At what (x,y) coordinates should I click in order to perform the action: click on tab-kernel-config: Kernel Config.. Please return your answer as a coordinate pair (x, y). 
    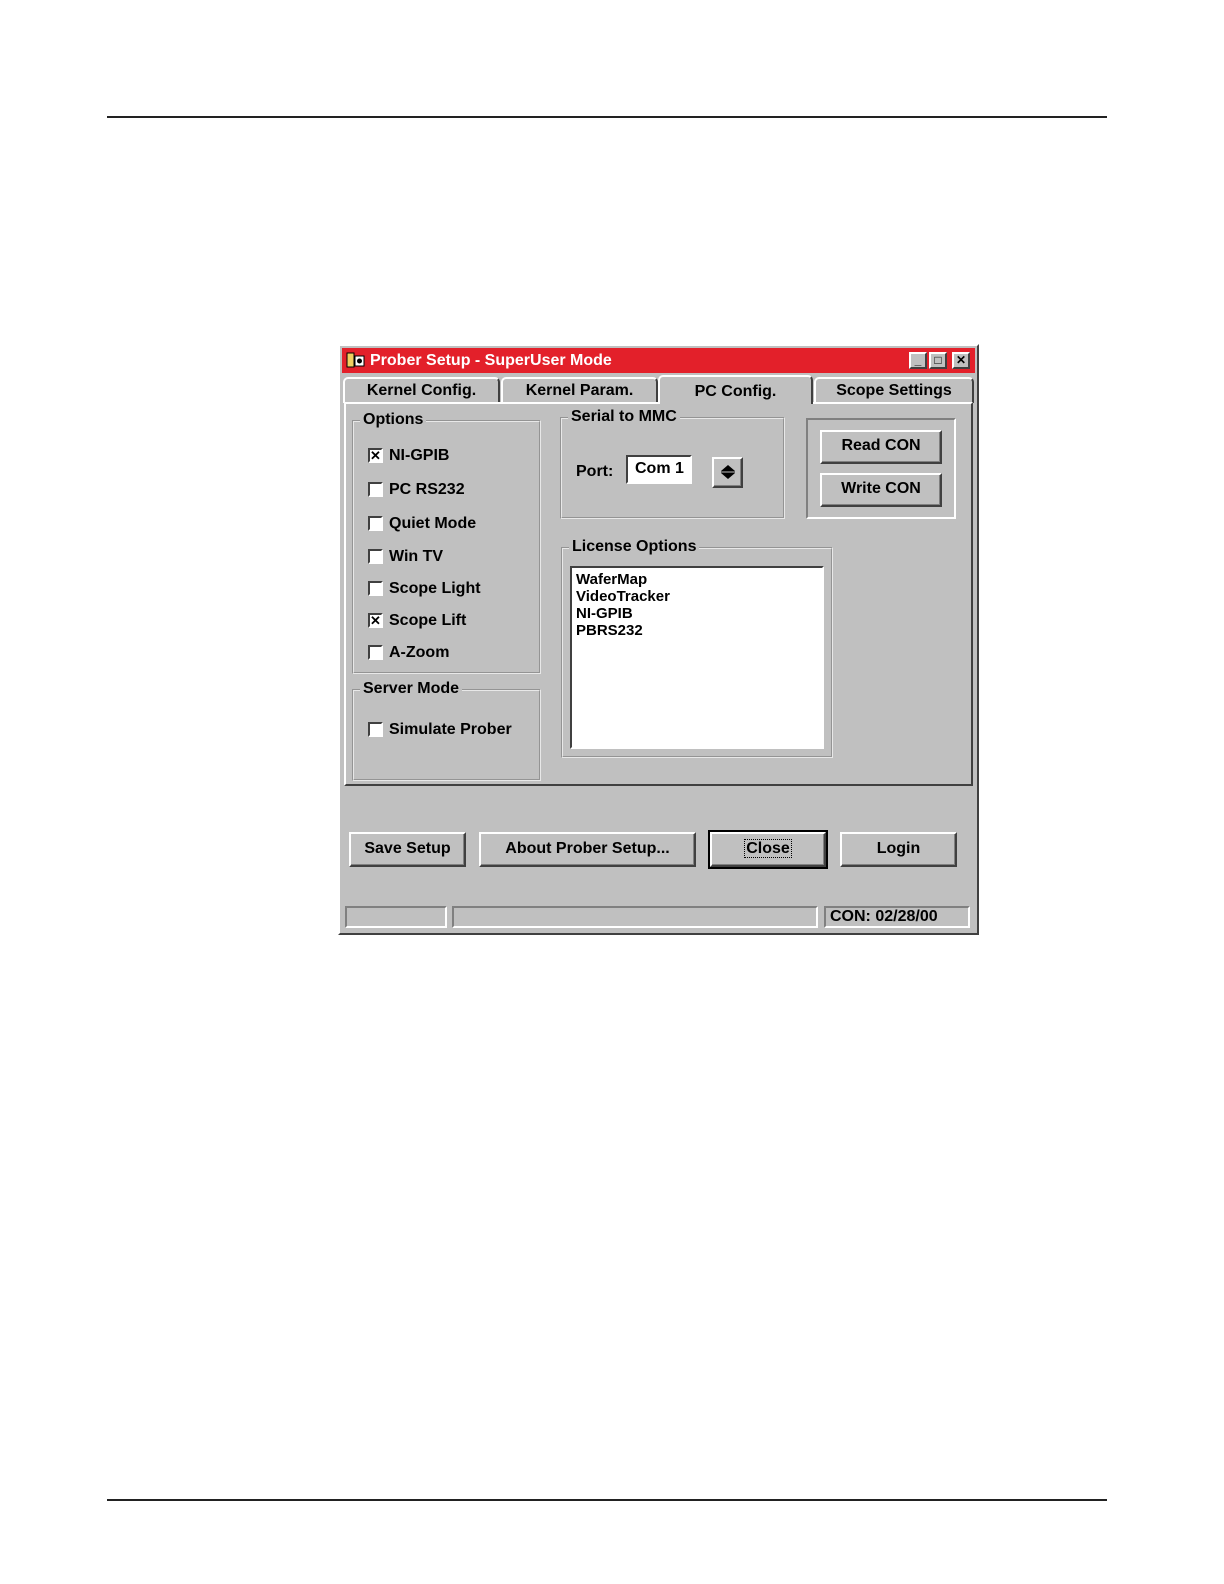
    Looking at the image, I should click on (421, 390).